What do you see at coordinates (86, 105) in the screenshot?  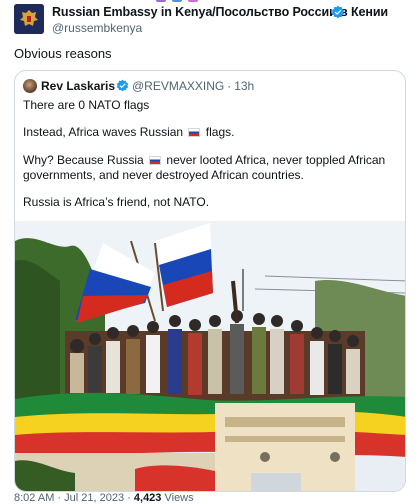 I see `quote-line-1: There are 0 NATO flags` at bounding box center [86, 105].